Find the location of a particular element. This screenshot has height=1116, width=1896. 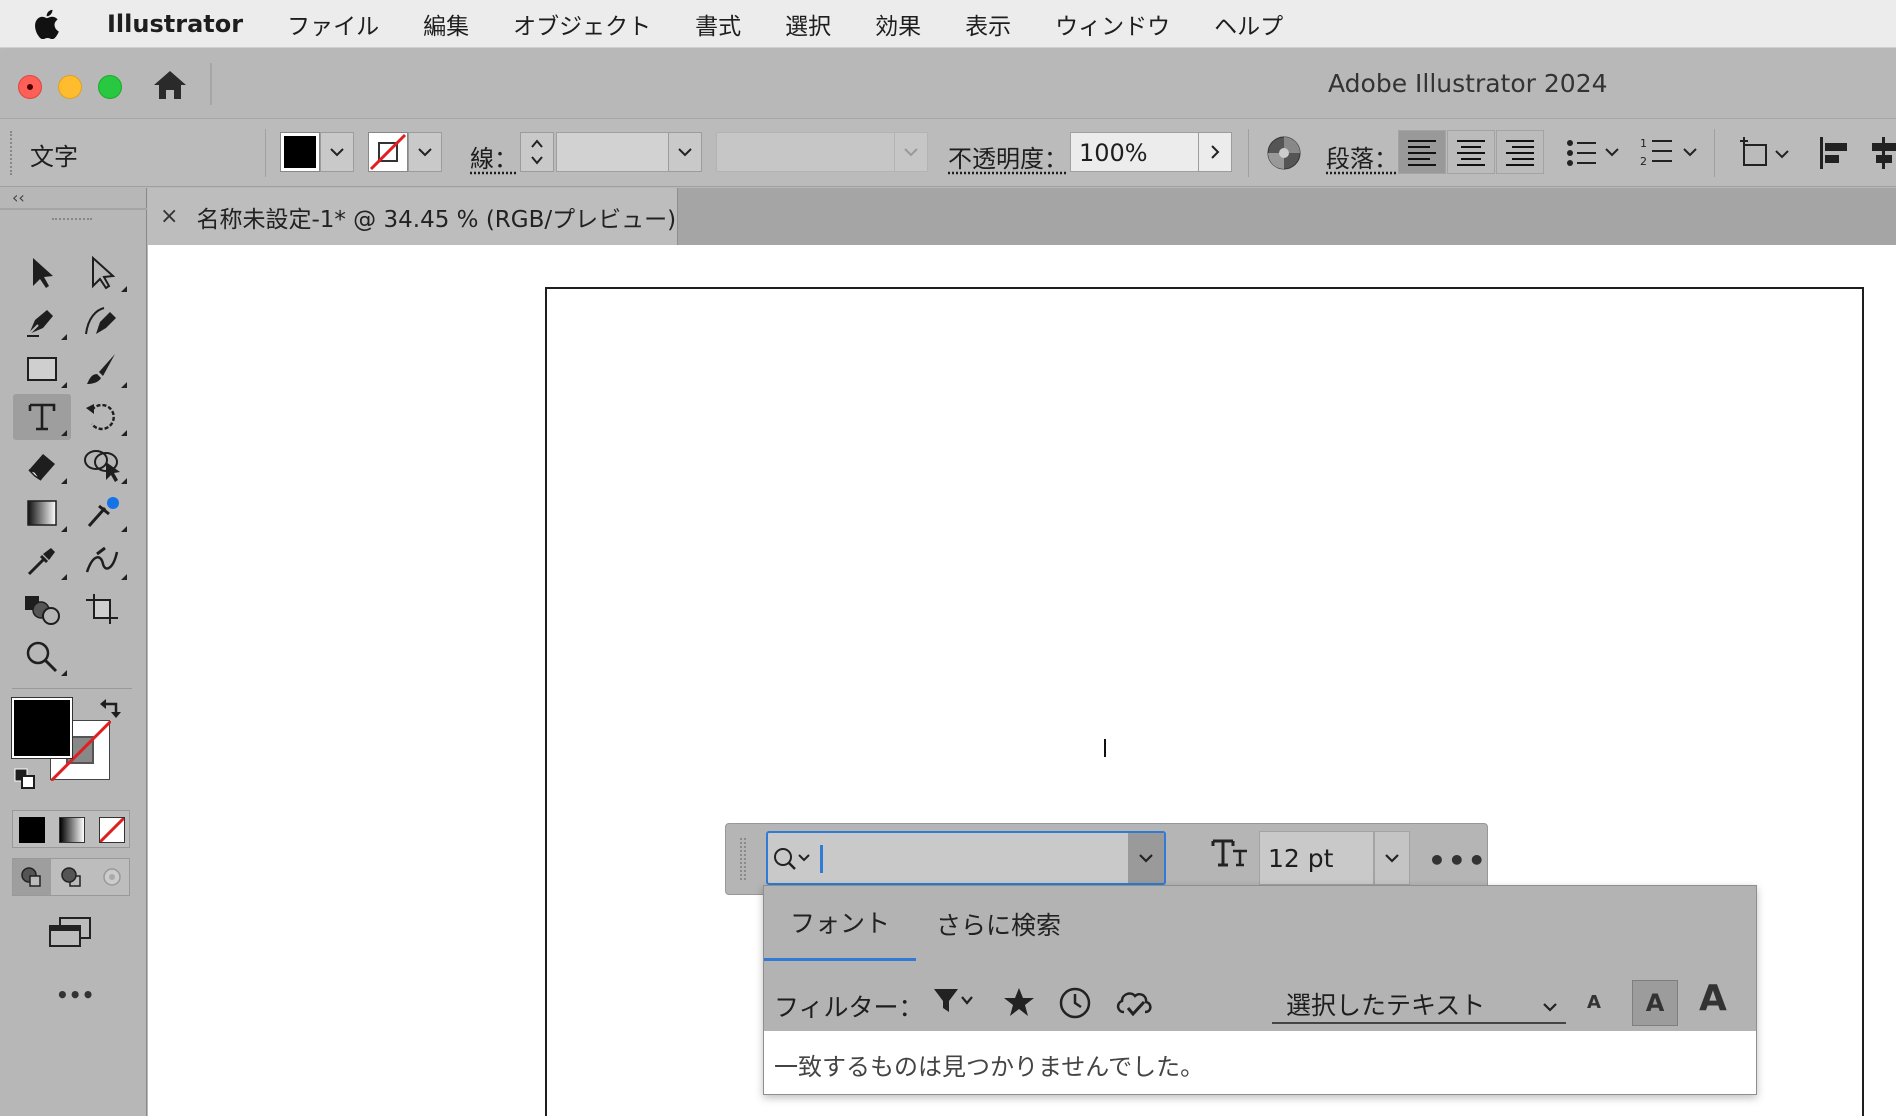

minimize-window-button is located at coordinates (70, 87).